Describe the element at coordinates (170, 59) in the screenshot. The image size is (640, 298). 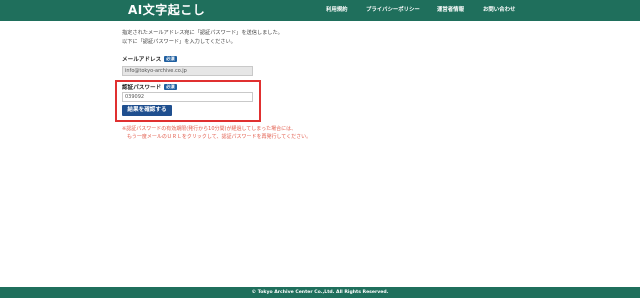
I see `email-required-badge: 必須` at that location.